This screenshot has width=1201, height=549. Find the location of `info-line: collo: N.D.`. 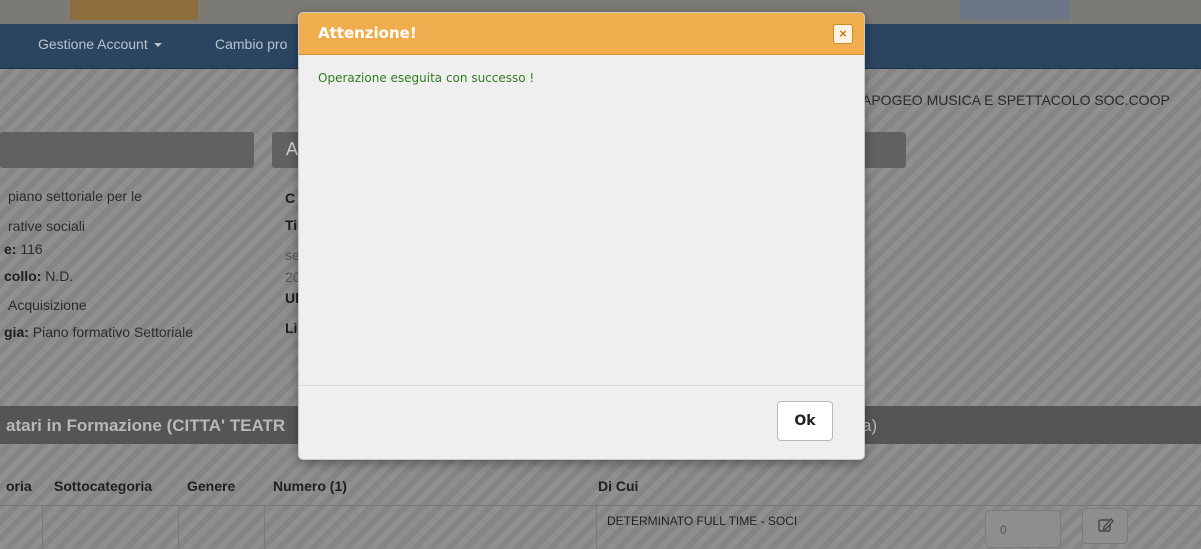

info-line: collo: N.D. is located at coordinates (39, 276).